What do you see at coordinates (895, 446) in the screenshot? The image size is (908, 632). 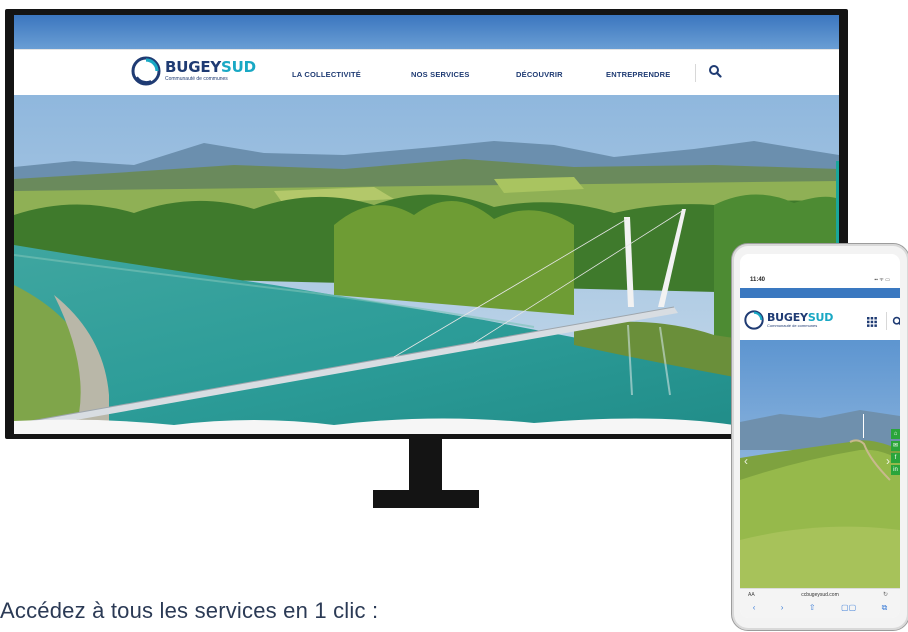 I see `mail-icon: ✉` at bounding box center [895, 446].